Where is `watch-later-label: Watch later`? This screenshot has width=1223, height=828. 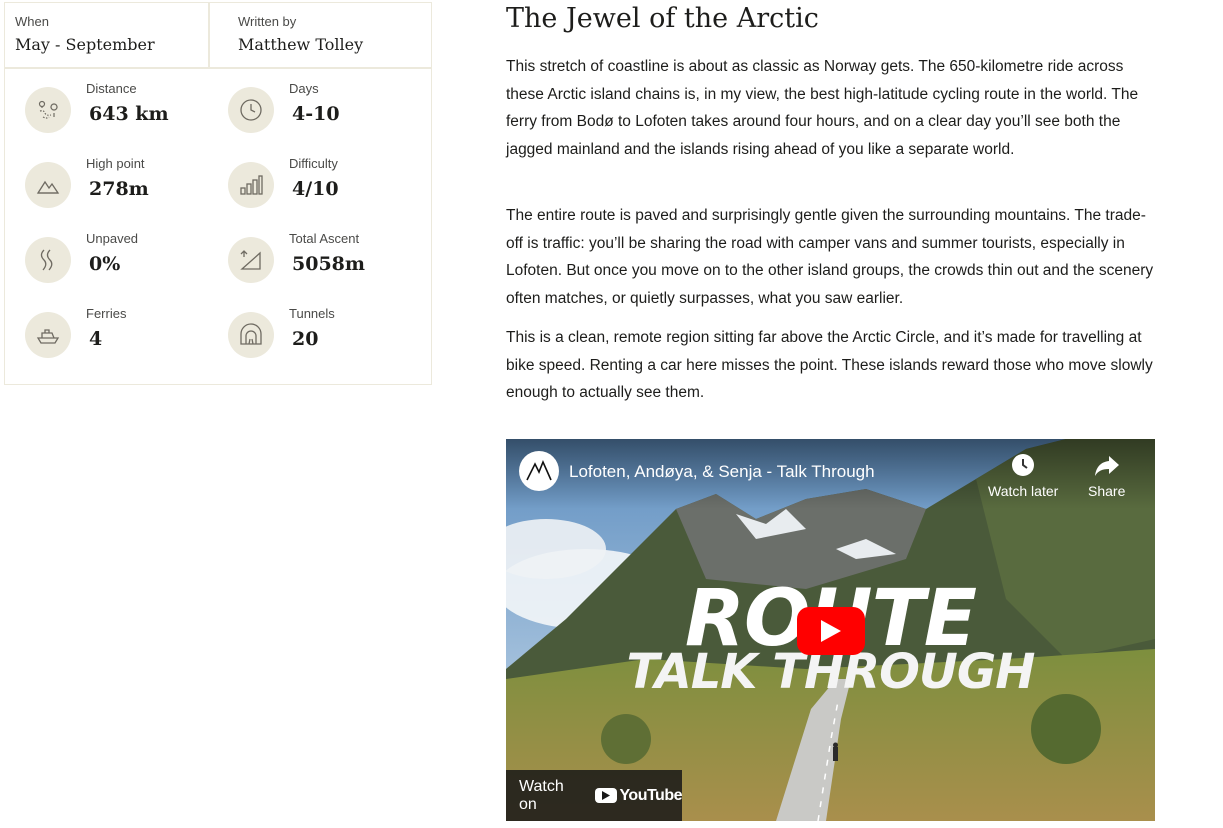
watch-later-label: Watch later is located at coordinates (1023, 491).